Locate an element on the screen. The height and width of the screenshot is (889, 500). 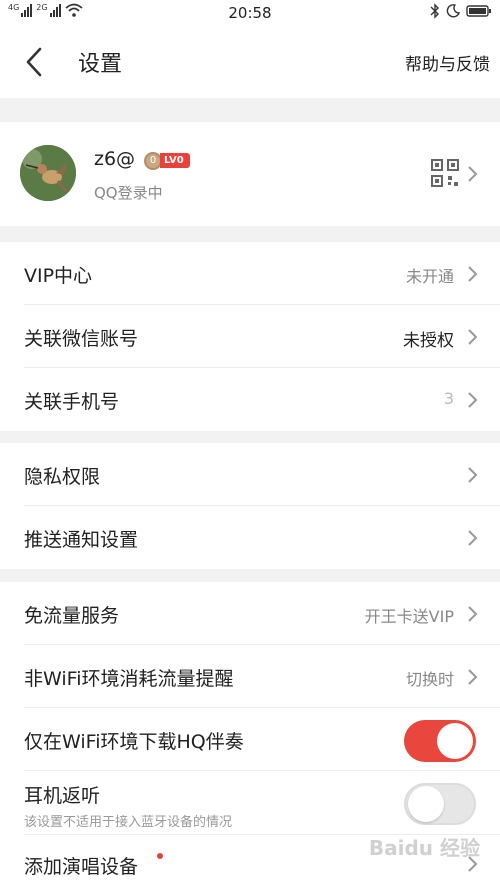
vip-center-row: VIP中心 未开通 is located at coordinates (250, 273).